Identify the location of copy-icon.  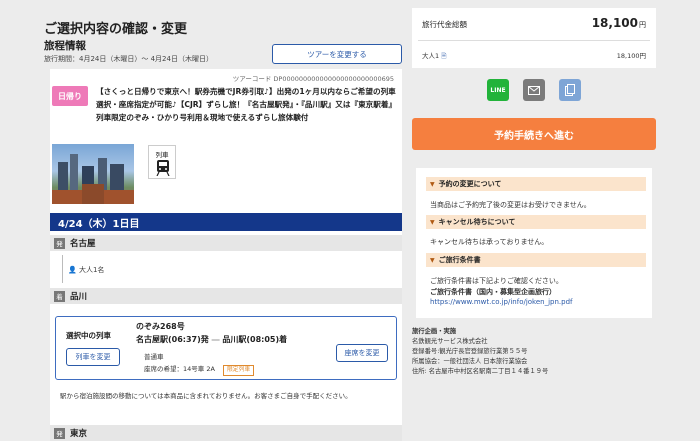
(570, 90).